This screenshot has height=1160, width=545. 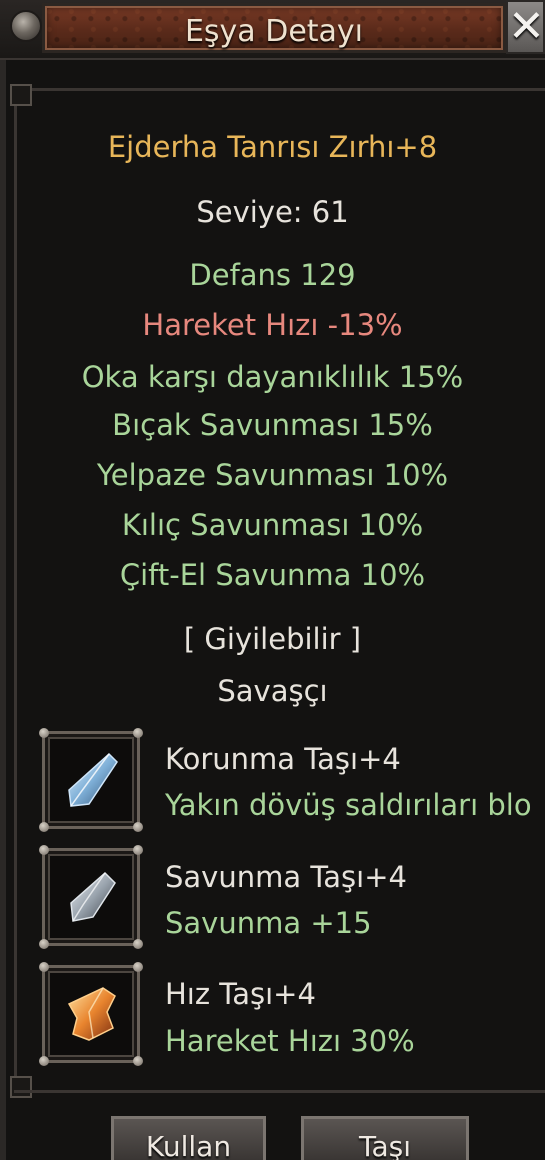 I want to click on stat-line: Bıçak Savunması 15%, so click(x=272, y=425).